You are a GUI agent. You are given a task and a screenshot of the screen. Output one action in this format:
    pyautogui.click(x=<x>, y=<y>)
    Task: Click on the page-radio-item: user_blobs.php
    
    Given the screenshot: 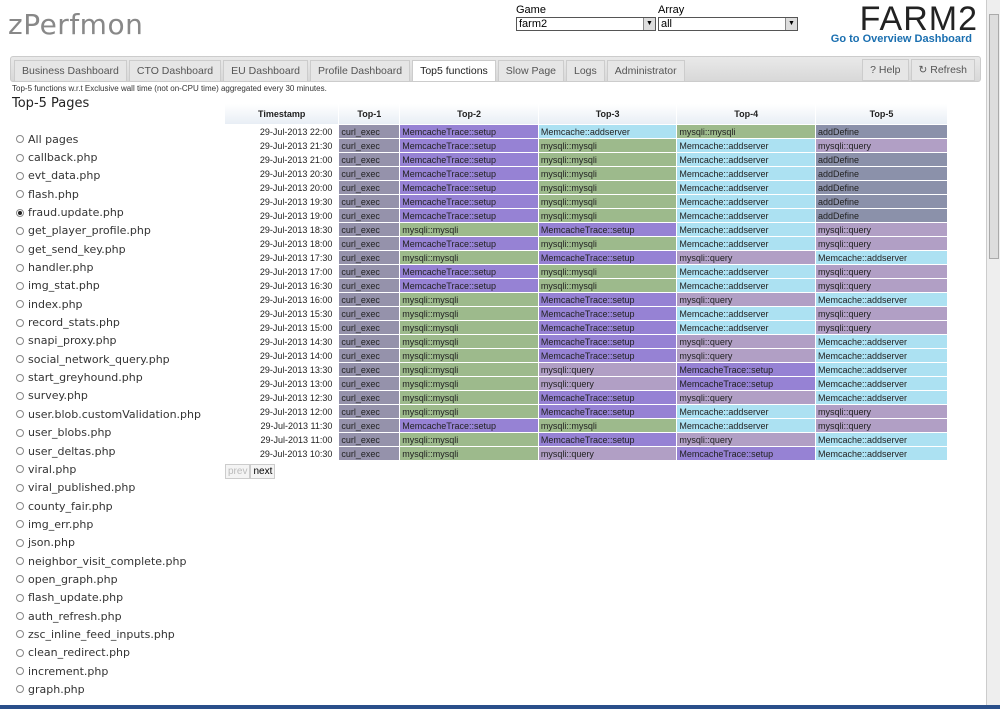 What is the action you would take?
    pyautogui.click(x=108, y=433)
    